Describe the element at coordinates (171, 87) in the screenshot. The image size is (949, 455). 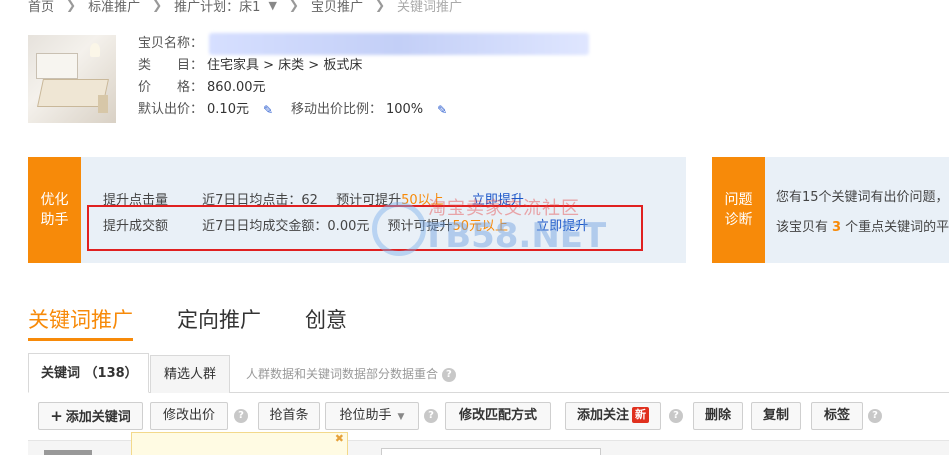
I see `product-price-label: 价 格：` at that location.